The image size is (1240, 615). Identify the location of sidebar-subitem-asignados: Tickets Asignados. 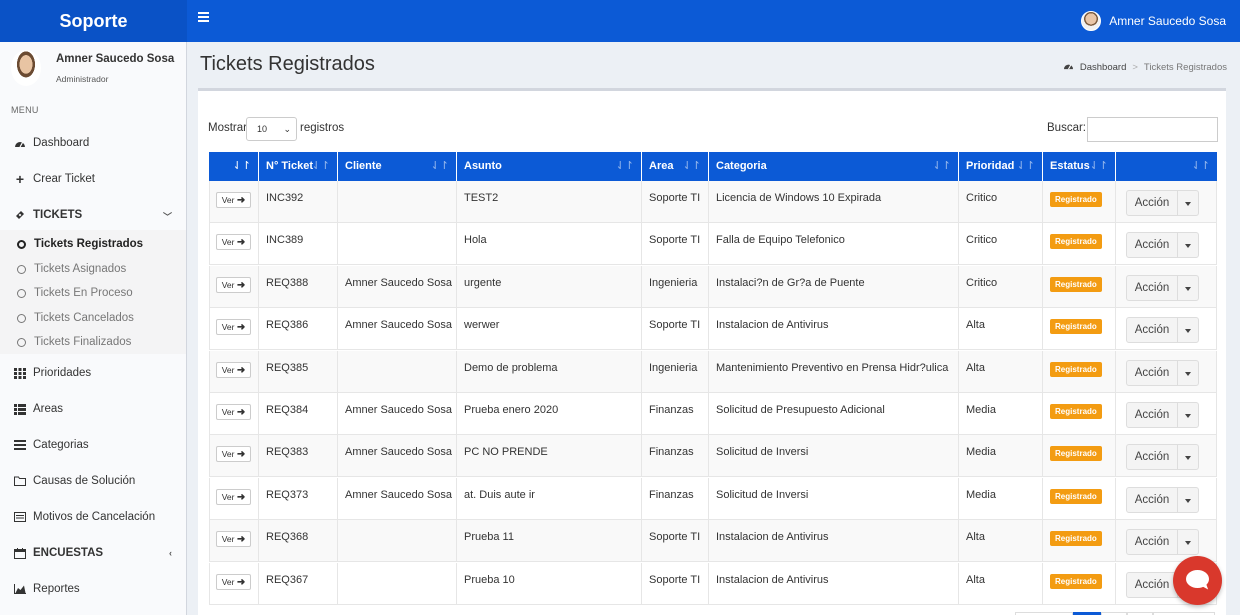
(93, 269).